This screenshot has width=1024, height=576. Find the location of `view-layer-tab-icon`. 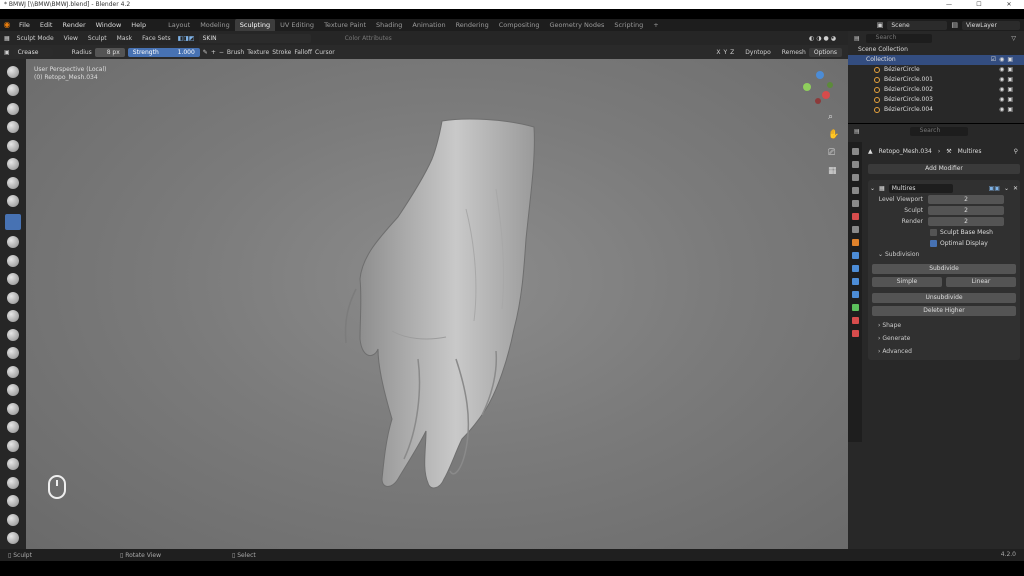

view-layer-tab-icon is located at coordinates (855, 190).